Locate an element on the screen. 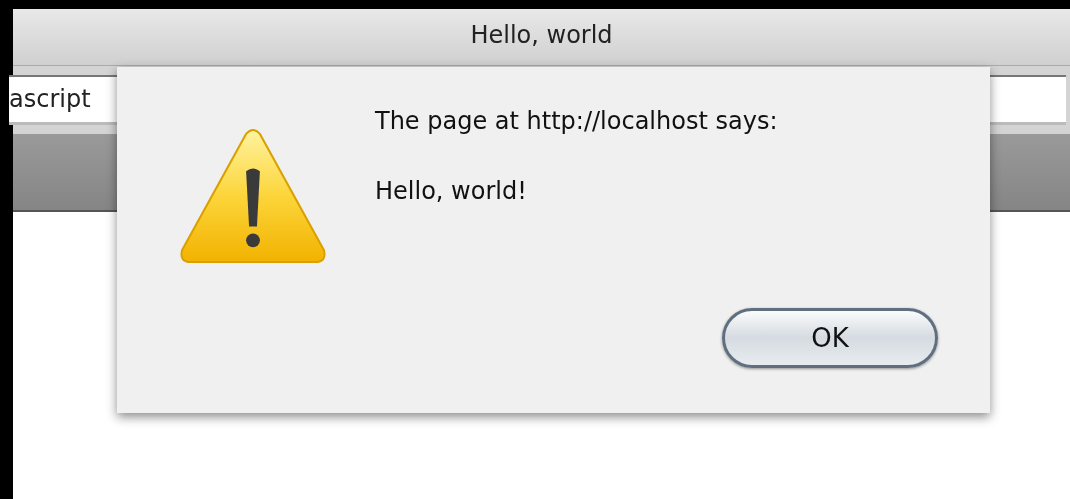 The height and width of the screenshot is (499, 1070). alert-heading: The page at http://localhost says: is located at coordinates (577, 121).